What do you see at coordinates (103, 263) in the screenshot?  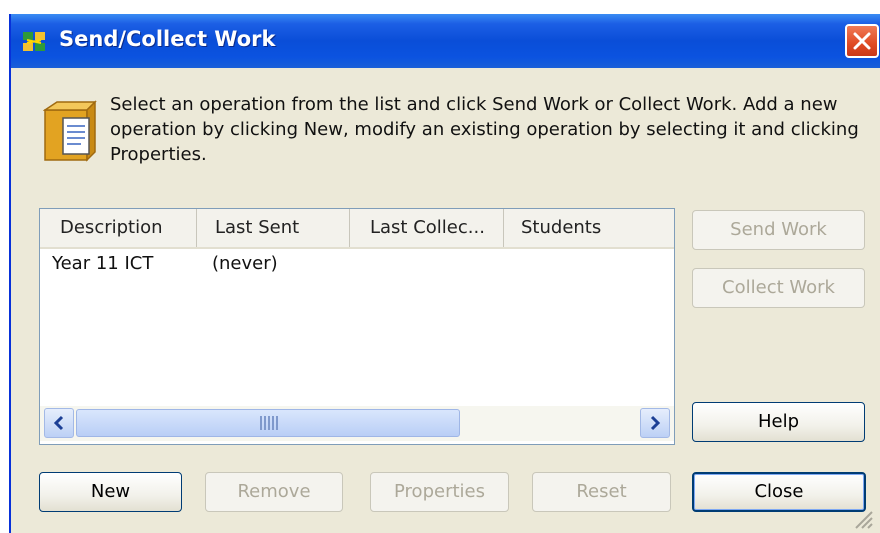 I see `row-description: Year 11 ICT` at bounding box center [103, 263].